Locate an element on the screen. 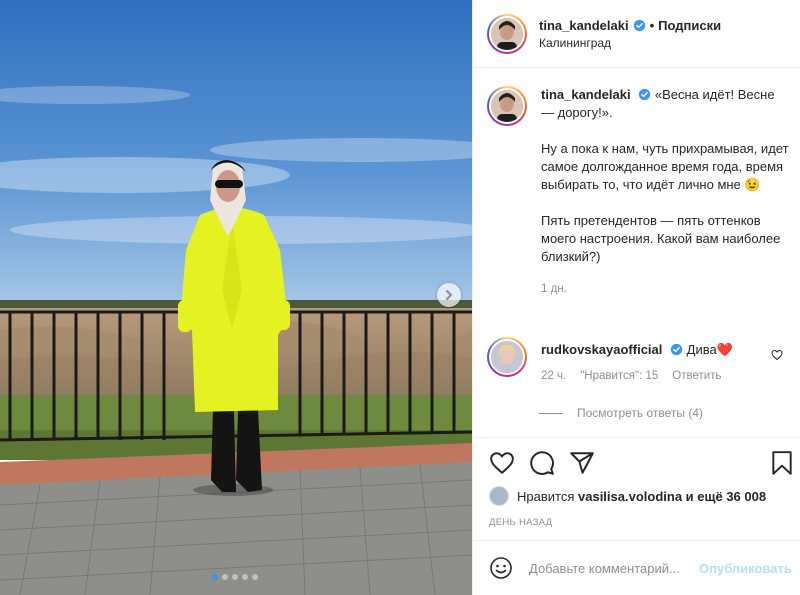 The image size is (800, 595). comment-like-heart-icon is located at coordinates (777, 355).